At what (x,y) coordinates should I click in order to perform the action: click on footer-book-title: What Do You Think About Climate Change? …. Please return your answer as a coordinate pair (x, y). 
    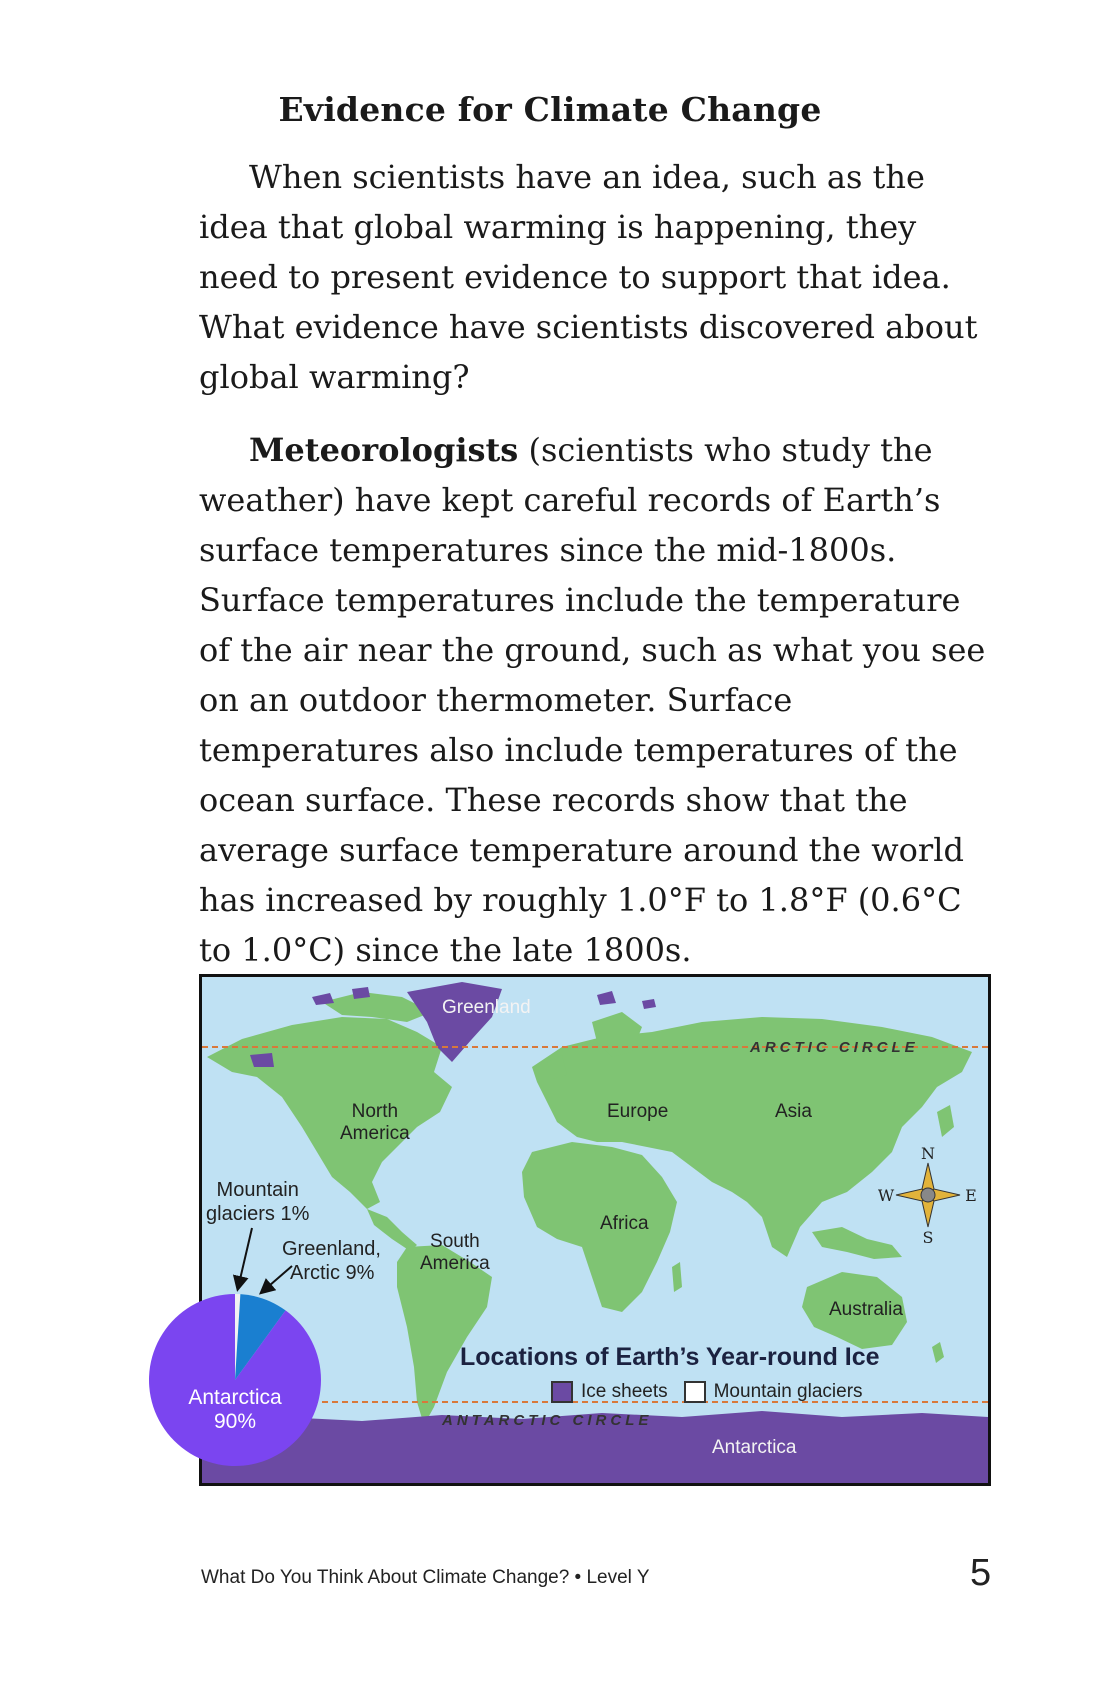
    Looking at the image, I should click on (425, 1577).